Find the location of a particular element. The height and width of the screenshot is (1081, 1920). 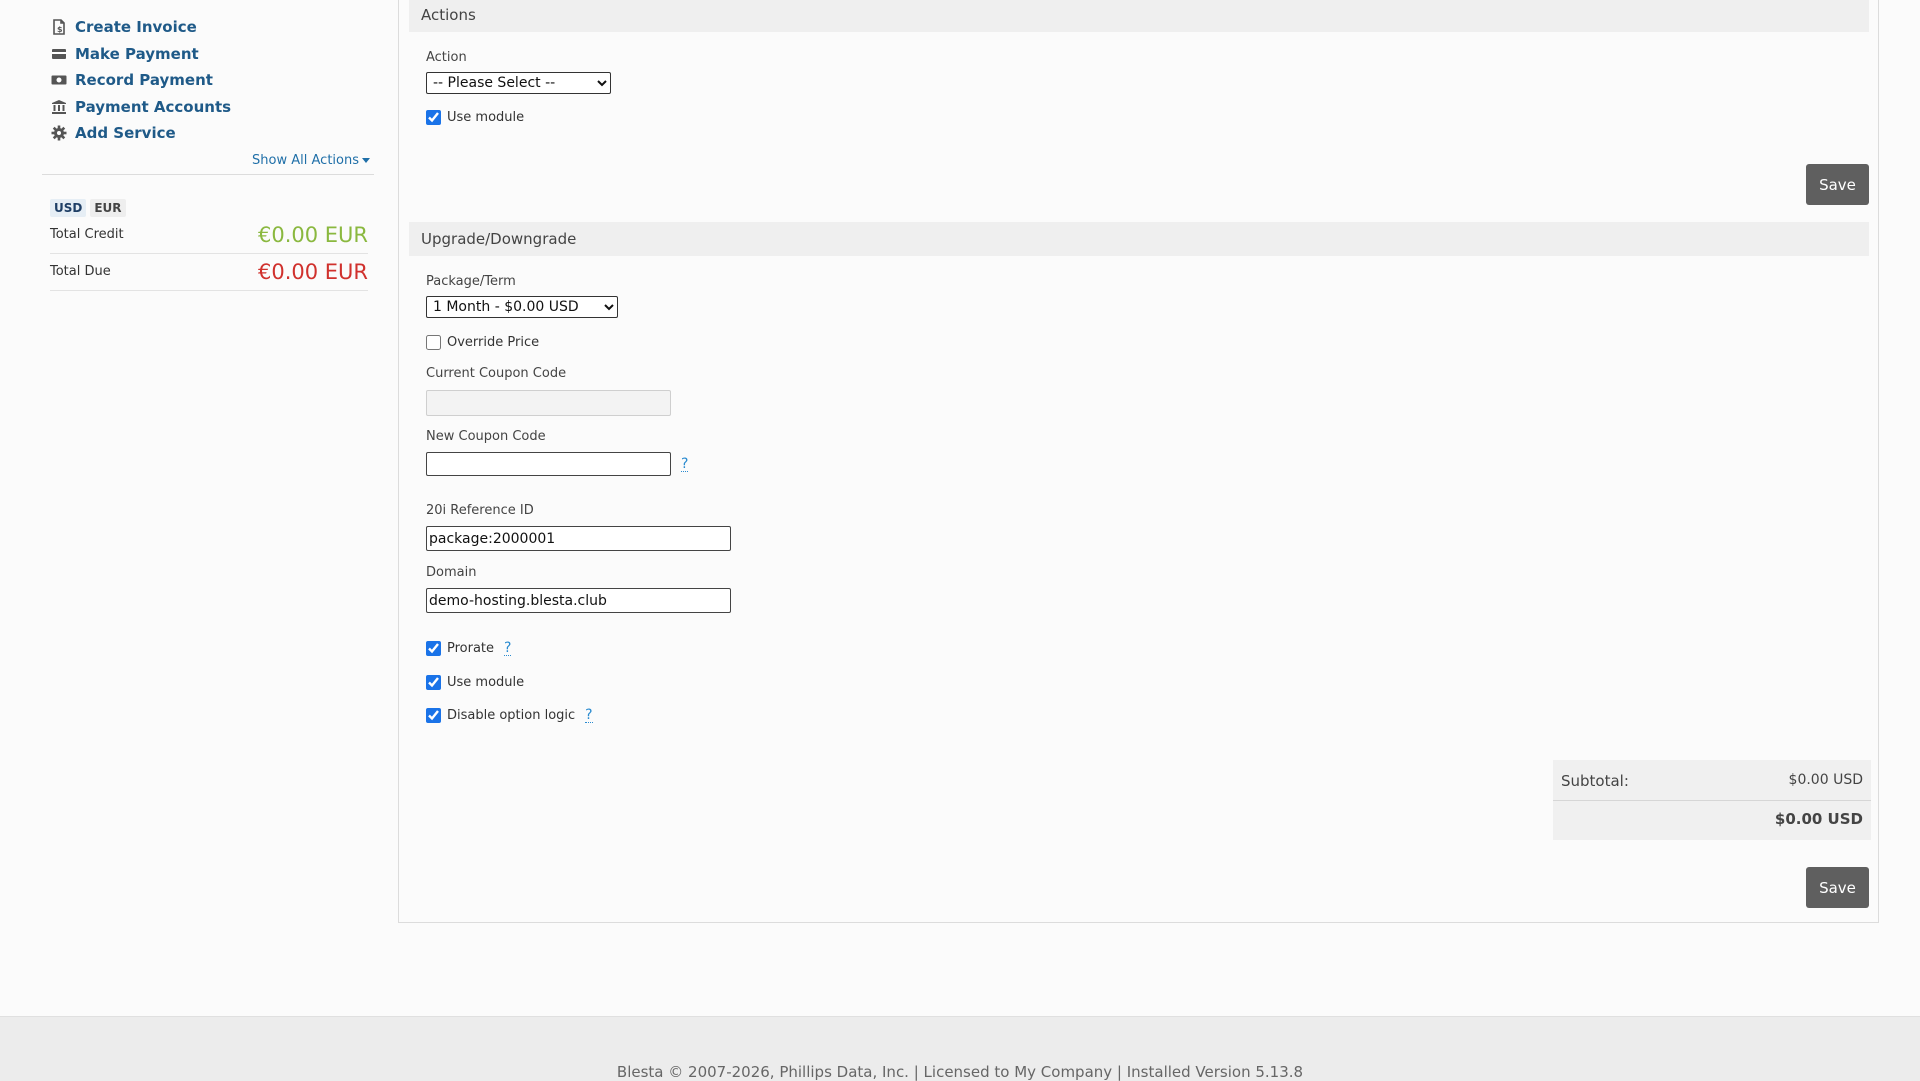

new-coupon-label: New Coupon Code is located at coordinates (486, 436).